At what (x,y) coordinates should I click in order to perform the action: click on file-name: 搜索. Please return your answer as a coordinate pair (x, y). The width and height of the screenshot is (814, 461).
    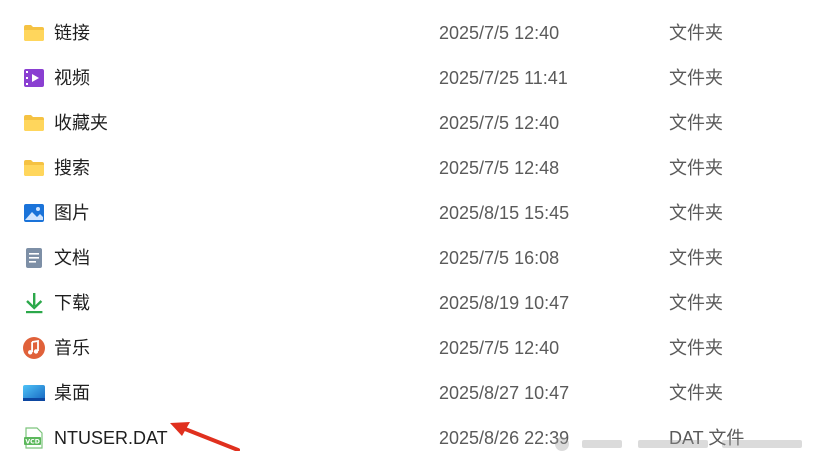
    Looking at the image, I should click on (72, 168).